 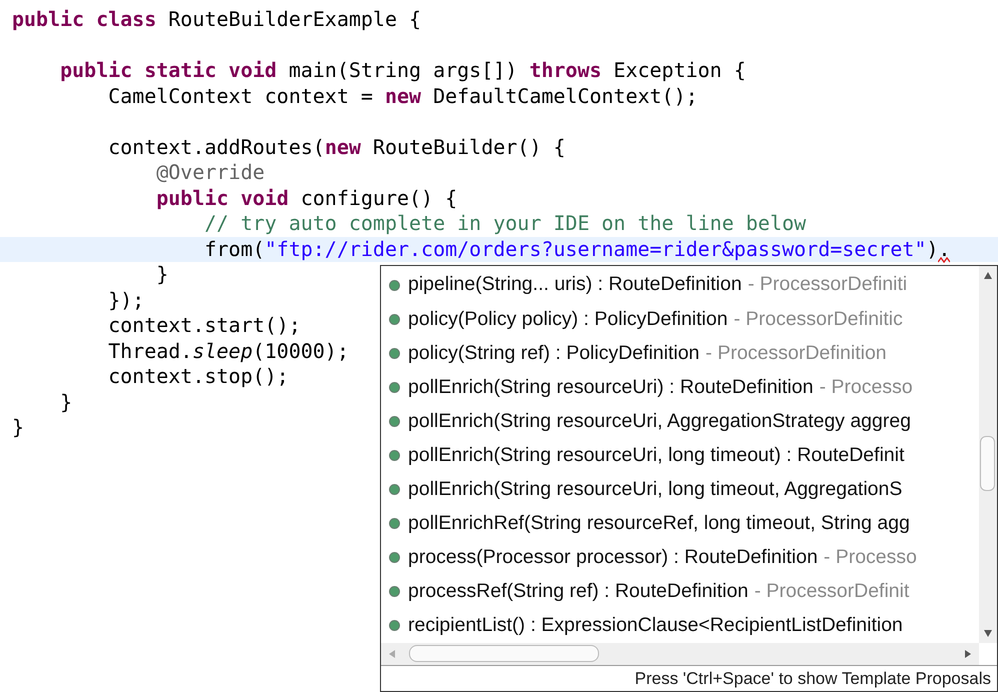 What do you see at coordinates (198, 377) in the screenshot?
I see `code-line: context.stop();` at bounding box center [198, 377].